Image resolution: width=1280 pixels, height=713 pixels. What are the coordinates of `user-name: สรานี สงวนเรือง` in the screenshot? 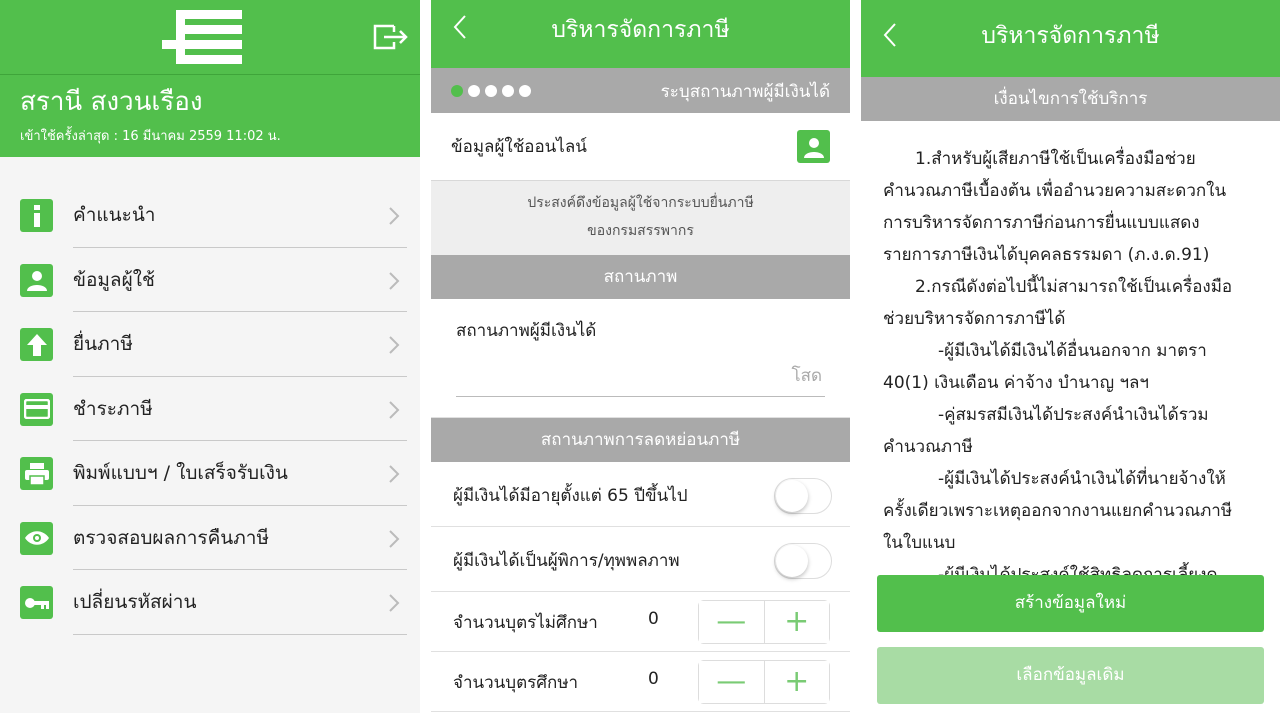 It's located at (111, 102).